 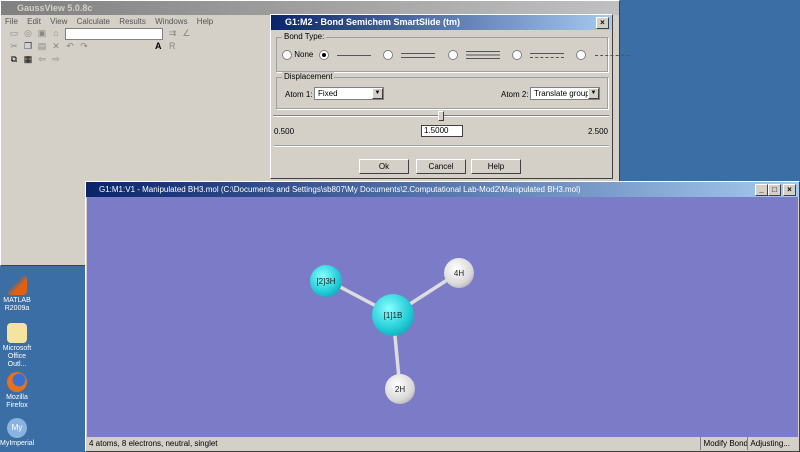 What do you see at coordinates (56, 59) in the screenshot?
I see `forward-icon: ⇨` at bounding box center [56, 59].